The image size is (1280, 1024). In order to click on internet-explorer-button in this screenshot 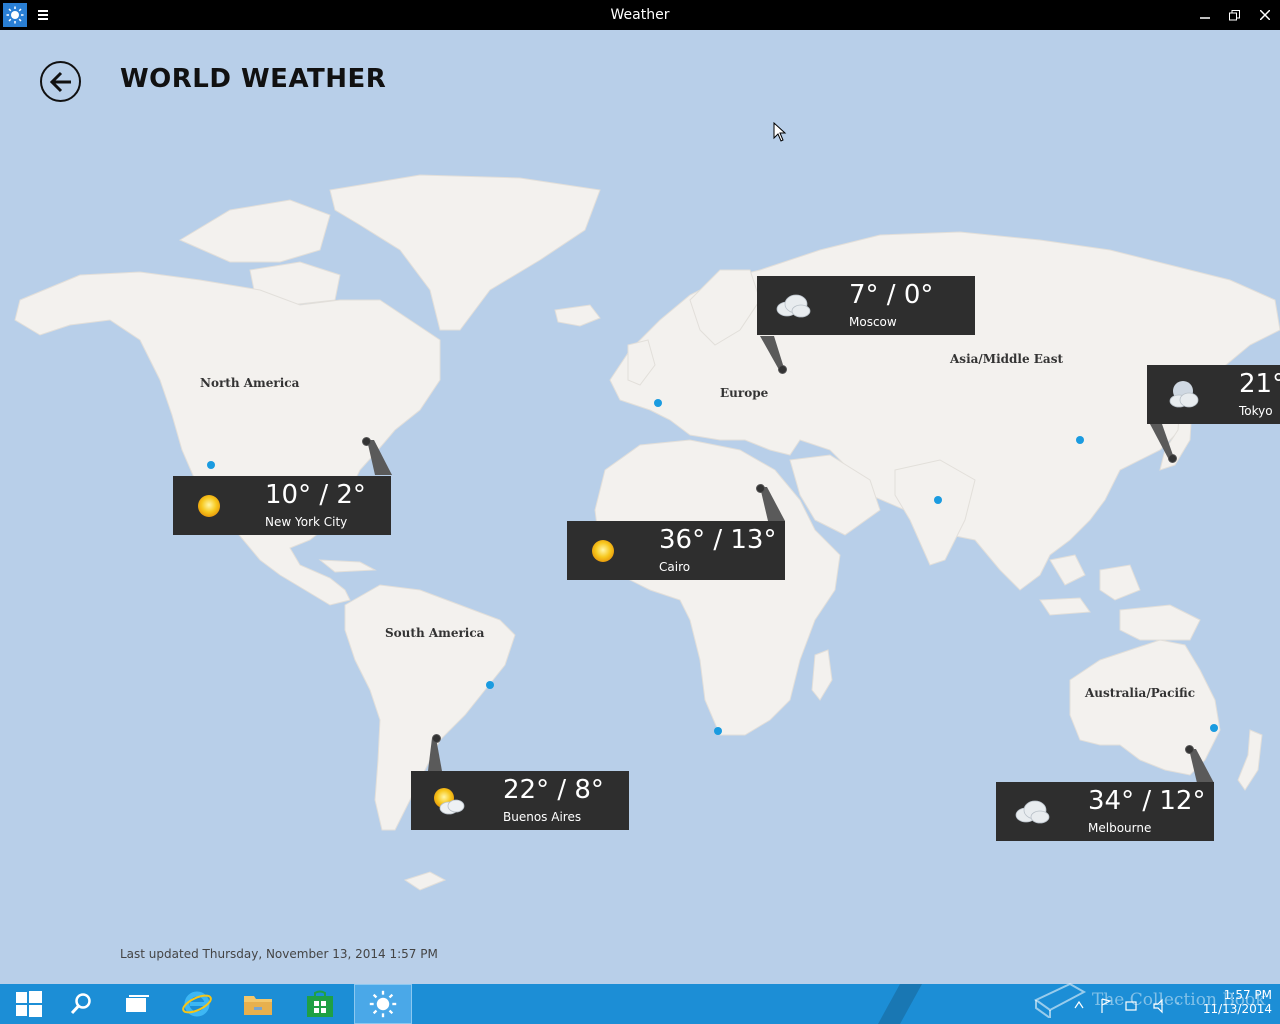, I will do `click(197, 1004)`.